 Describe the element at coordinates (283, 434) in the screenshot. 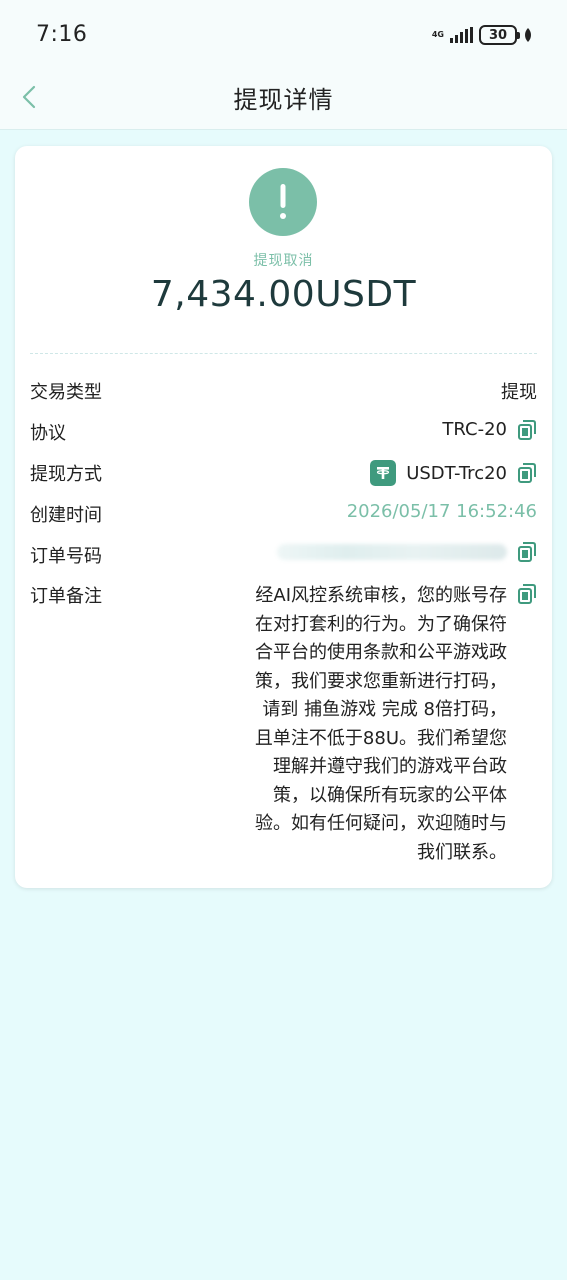

I see `row-protocol: 协议 TRC-20` at that location.